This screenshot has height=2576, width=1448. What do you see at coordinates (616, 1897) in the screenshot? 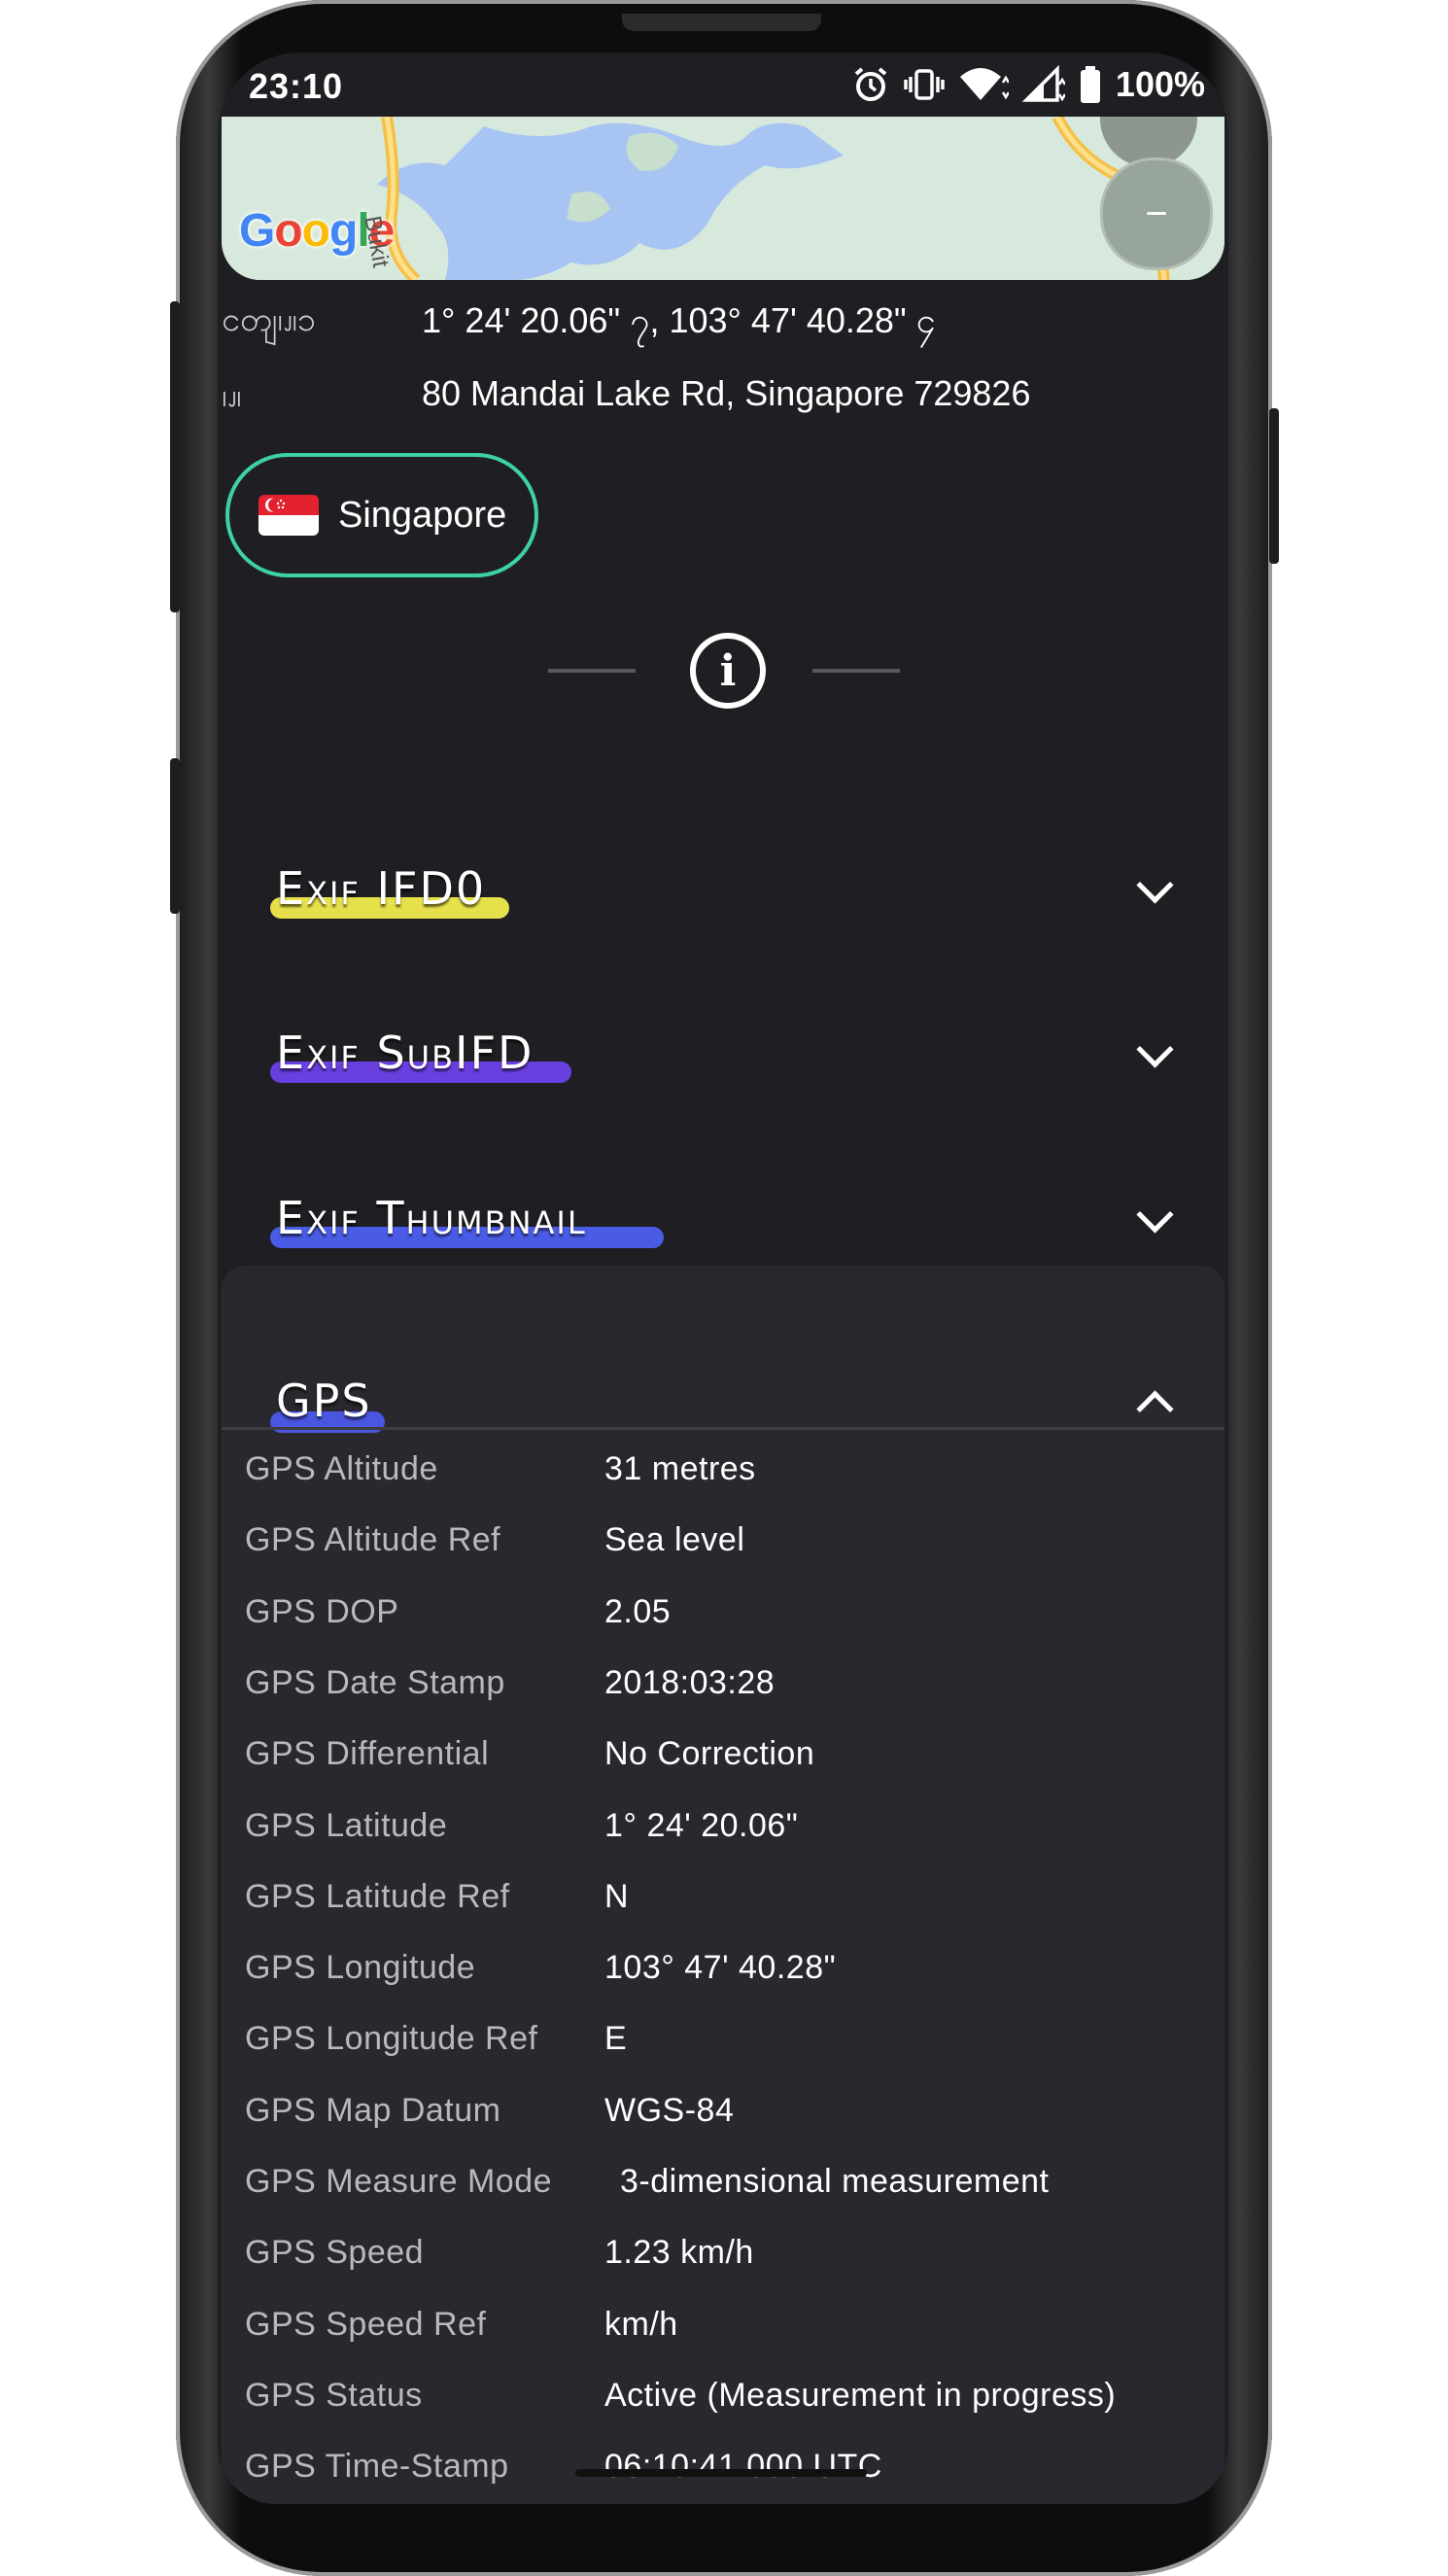
I see `gps-field-value: N` at bounding box center [616, 1897].